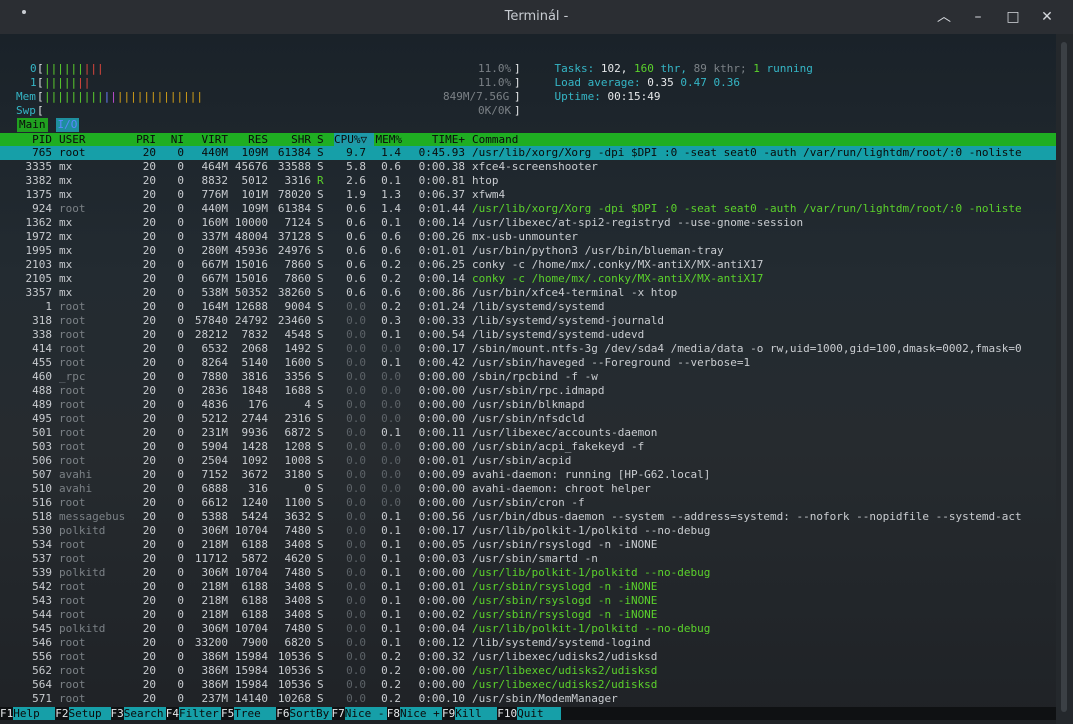 The image size is (1073, 724). Describe the element at coordinates (32, 125) in the screenshot. I see `tab-main: Main` at that location.